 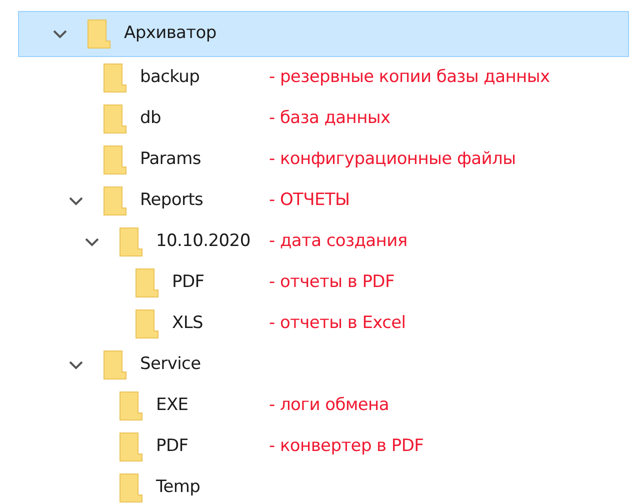 I want to click on tree-item: 10.10.2020 - дата создания, so click(x=323, y=241).